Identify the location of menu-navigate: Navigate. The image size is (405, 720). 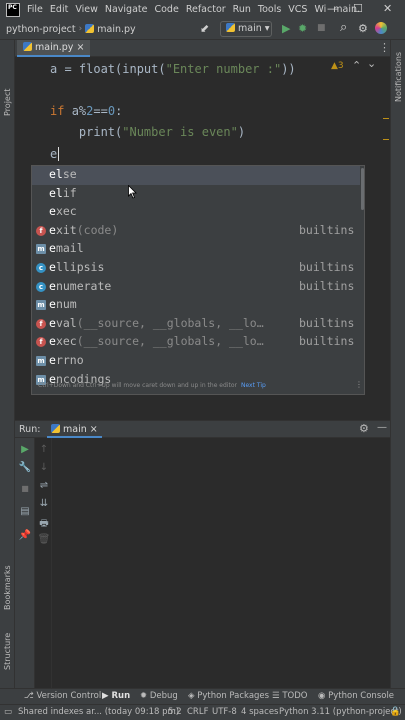
(126, 9).